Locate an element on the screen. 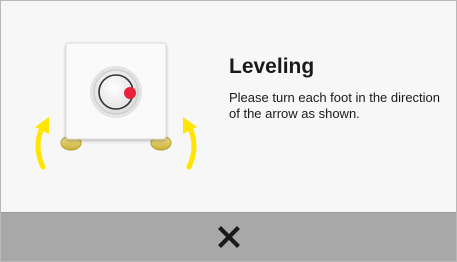 Image resolution: width=457 pixels, height=262 pixels. close-icon is located at coordinates (228, 237).